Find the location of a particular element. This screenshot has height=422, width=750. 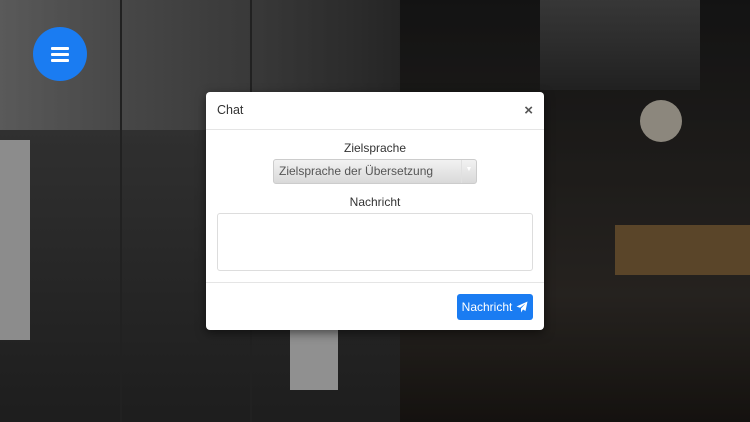

message-input is located at coordinates (375, 242).